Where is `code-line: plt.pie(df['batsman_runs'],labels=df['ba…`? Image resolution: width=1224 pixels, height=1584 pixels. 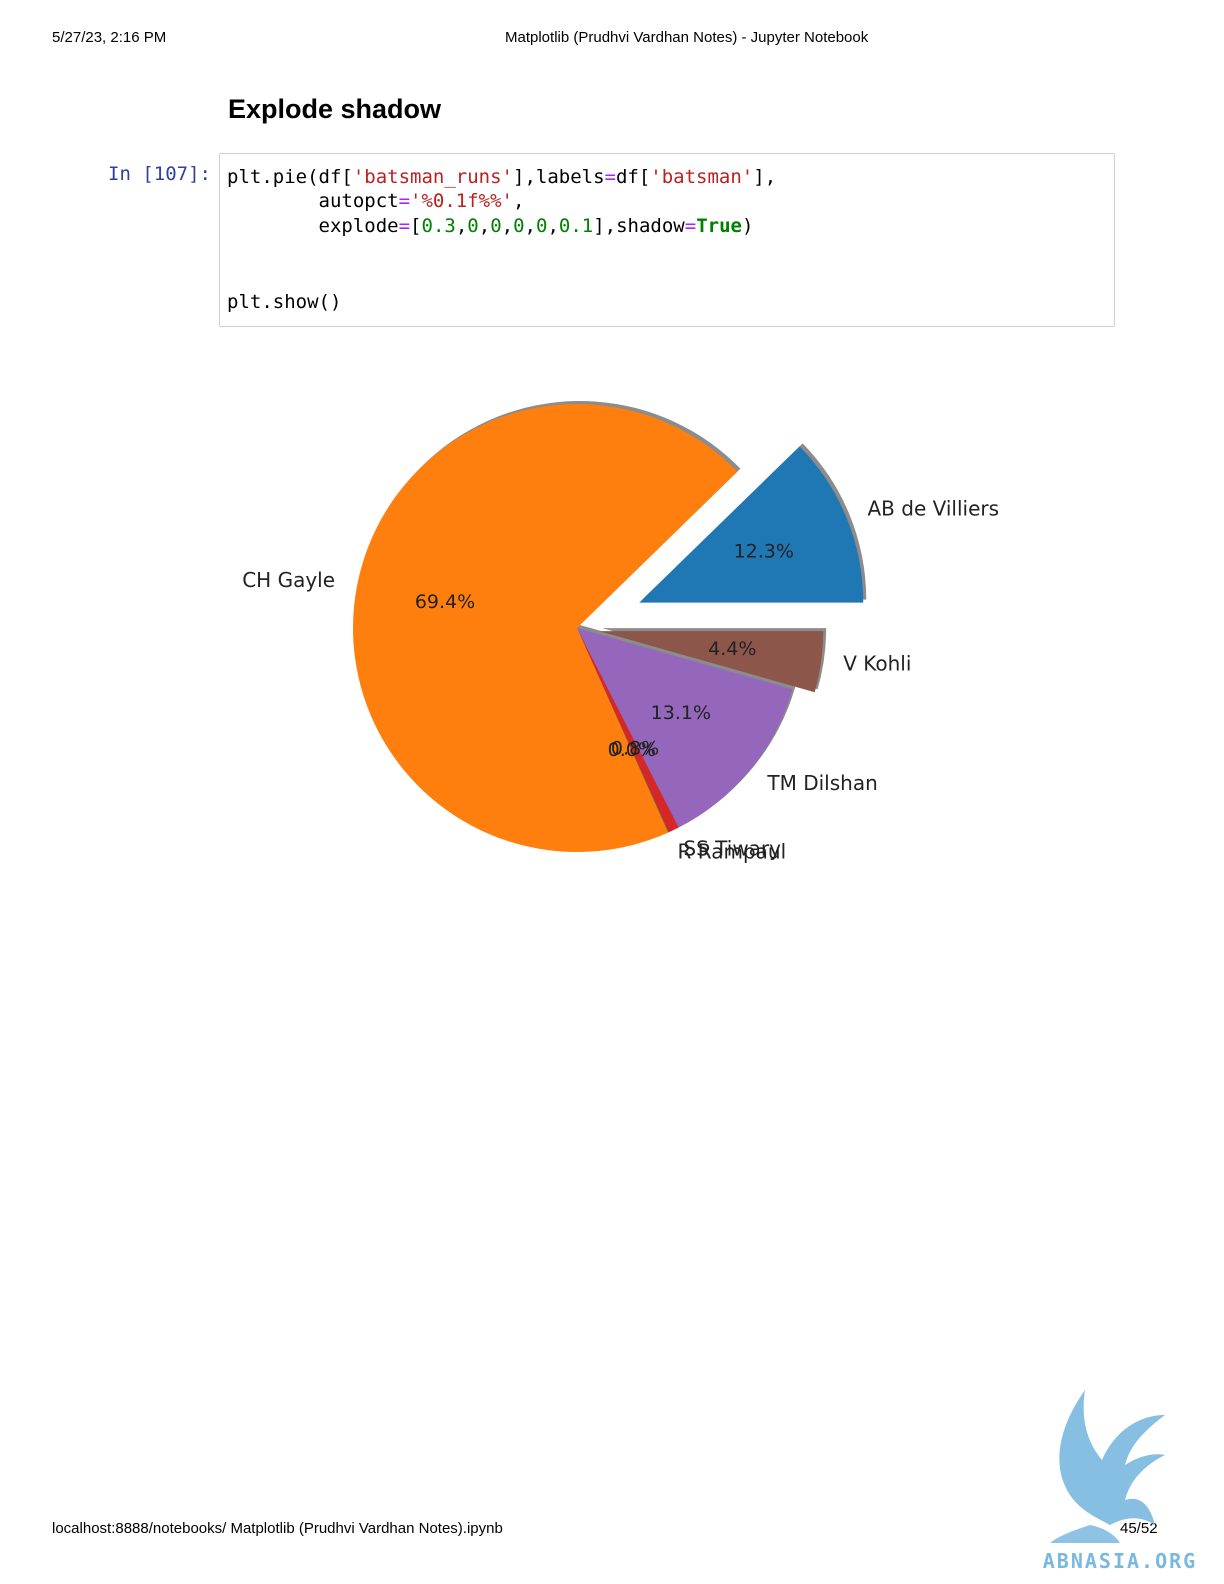
code-line: plt.pie(df['batsman_runs'],labels=df['ba… is located at coordinates (501, 177).